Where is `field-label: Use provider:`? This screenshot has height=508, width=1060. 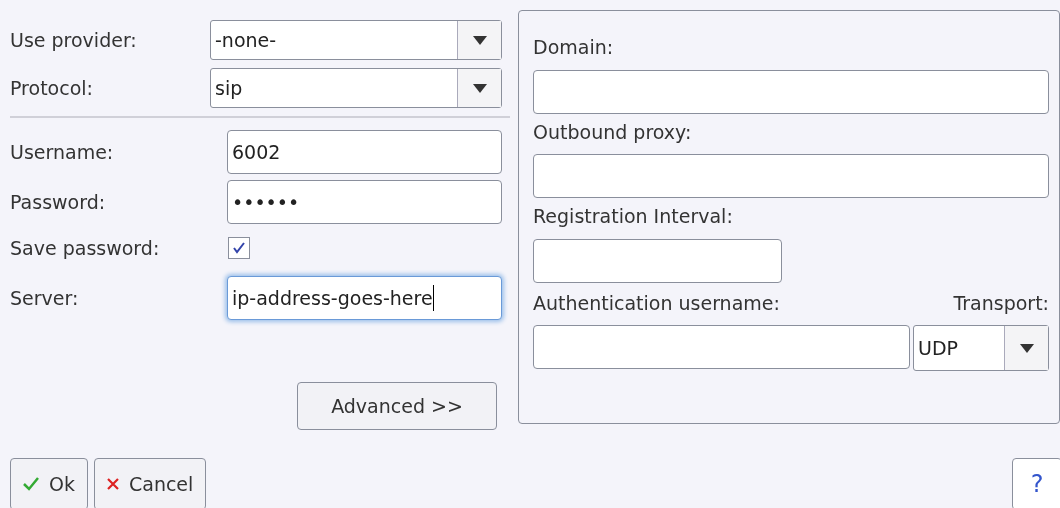
field-label: Use provider: is located at coordinates (73, 40).